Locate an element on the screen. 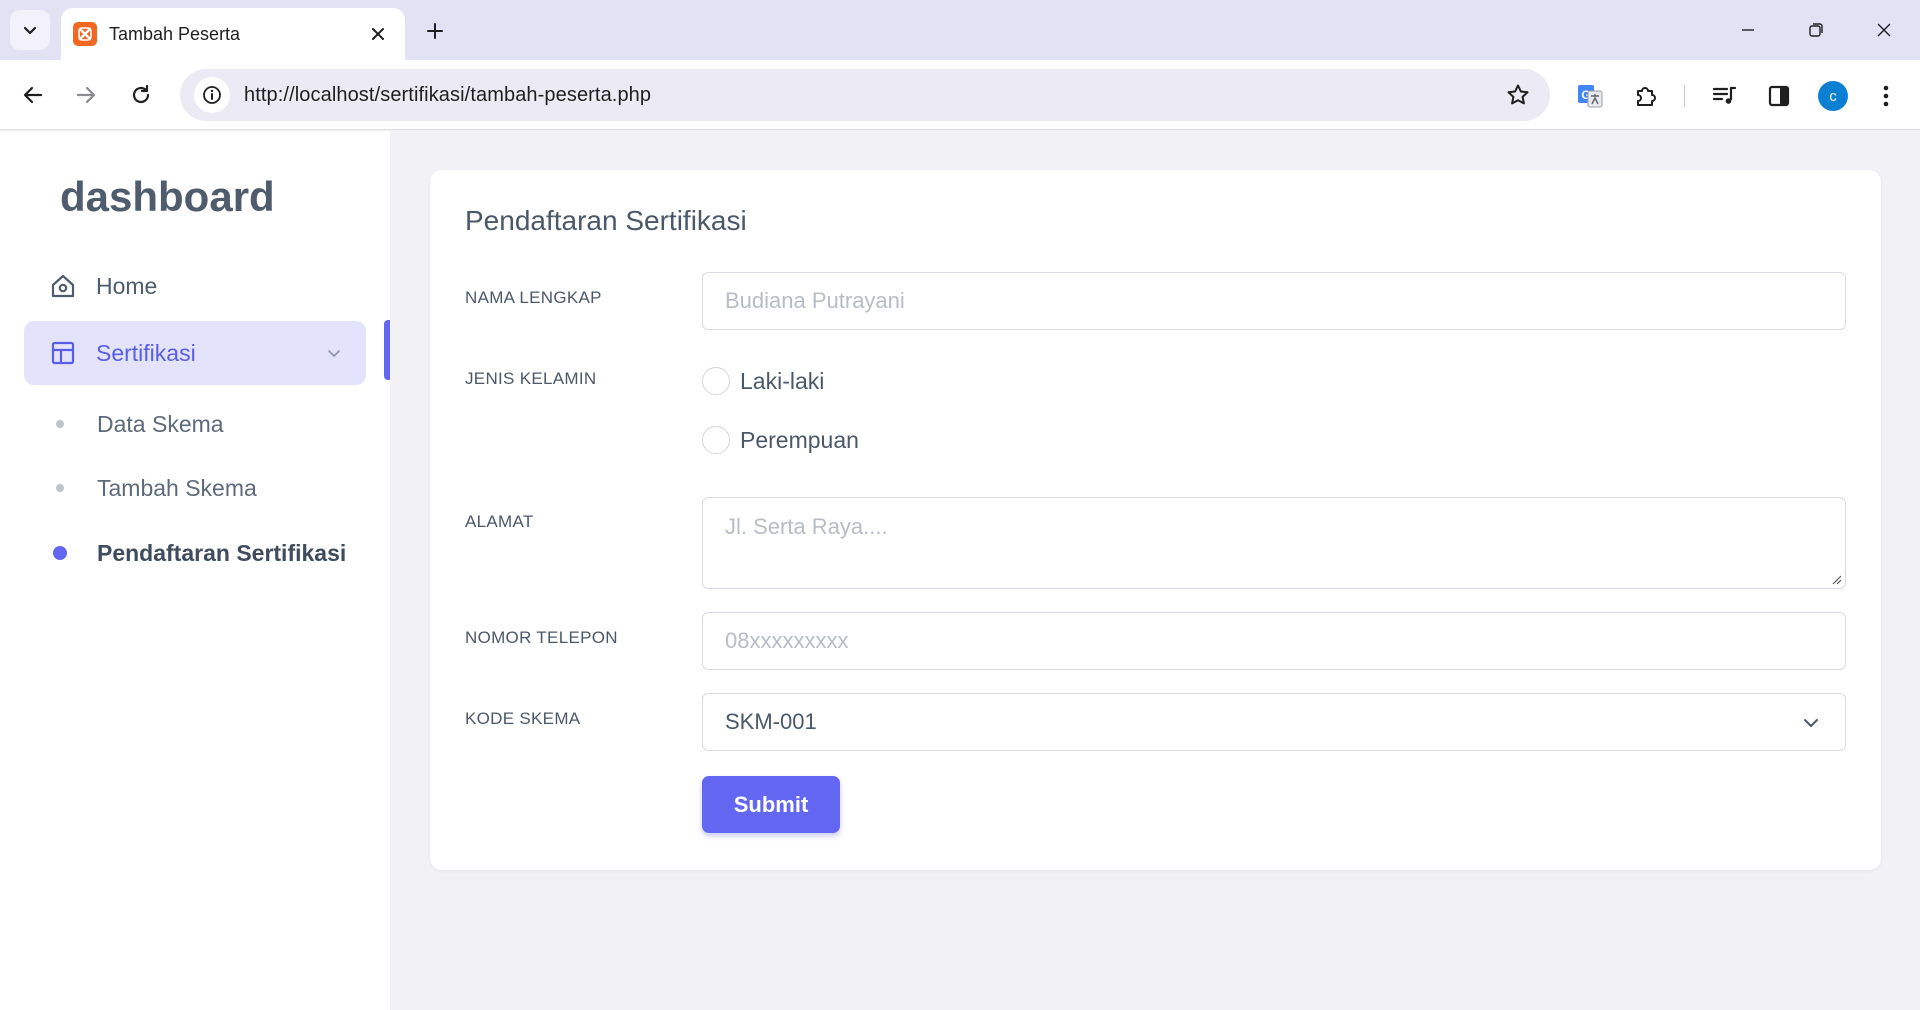 Image resolution: width=1920 pixels, height=1010 pixels. jenis-kelamin-label: JENIS KELAMIN is located at coordinates (531, 378).